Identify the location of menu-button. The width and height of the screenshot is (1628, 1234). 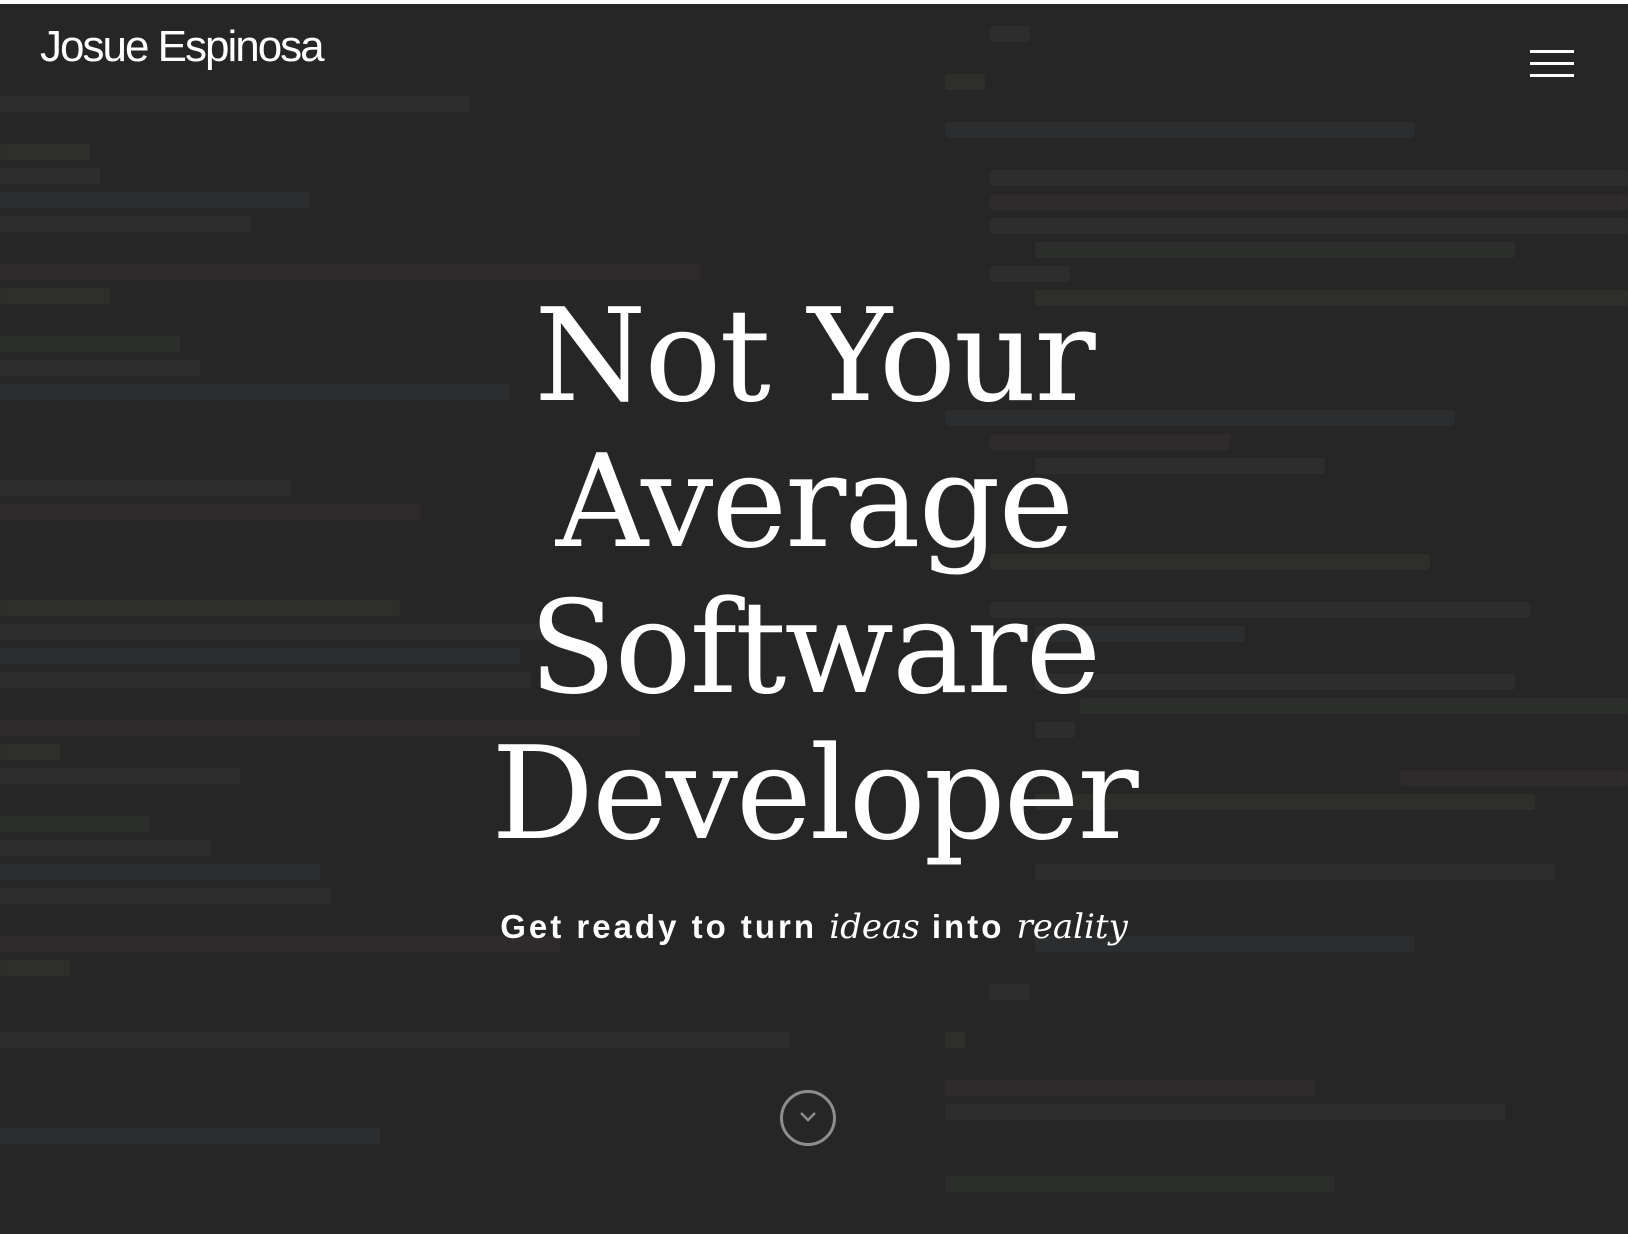
(1553, 66).